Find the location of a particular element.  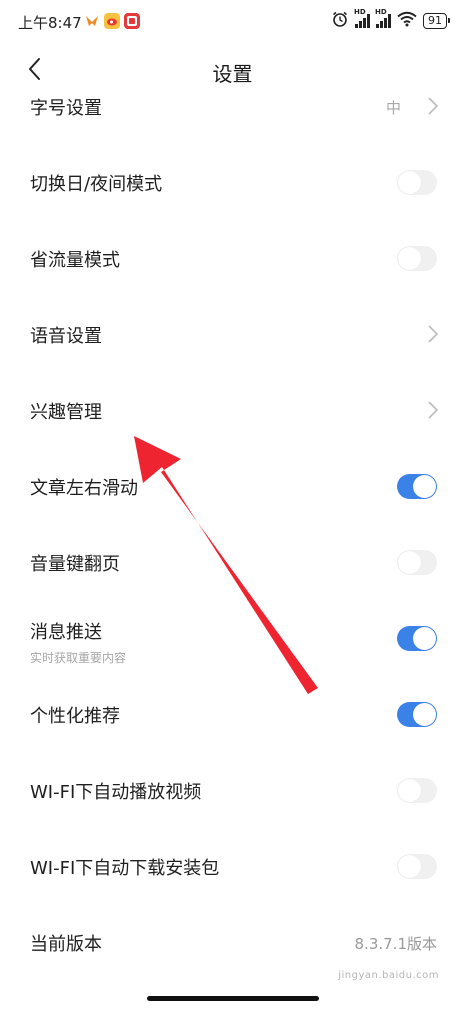

wifi-download-toggle is located at coordinates (417, 866).